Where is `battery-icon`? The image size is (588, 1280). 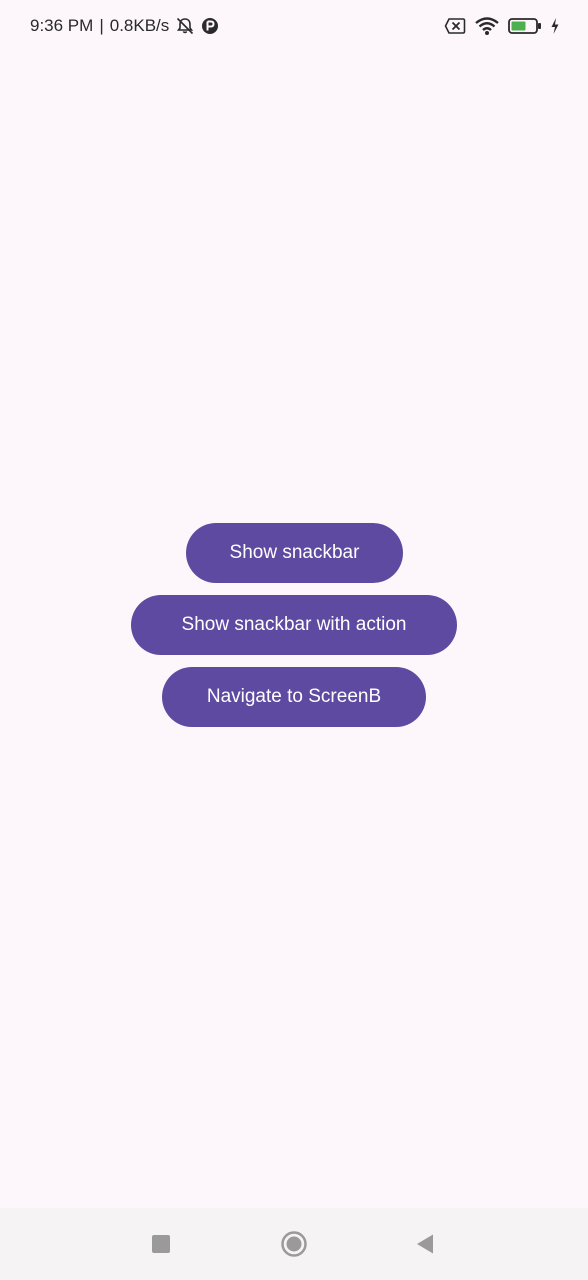 battery-icon is located at coordinates (525, 26).